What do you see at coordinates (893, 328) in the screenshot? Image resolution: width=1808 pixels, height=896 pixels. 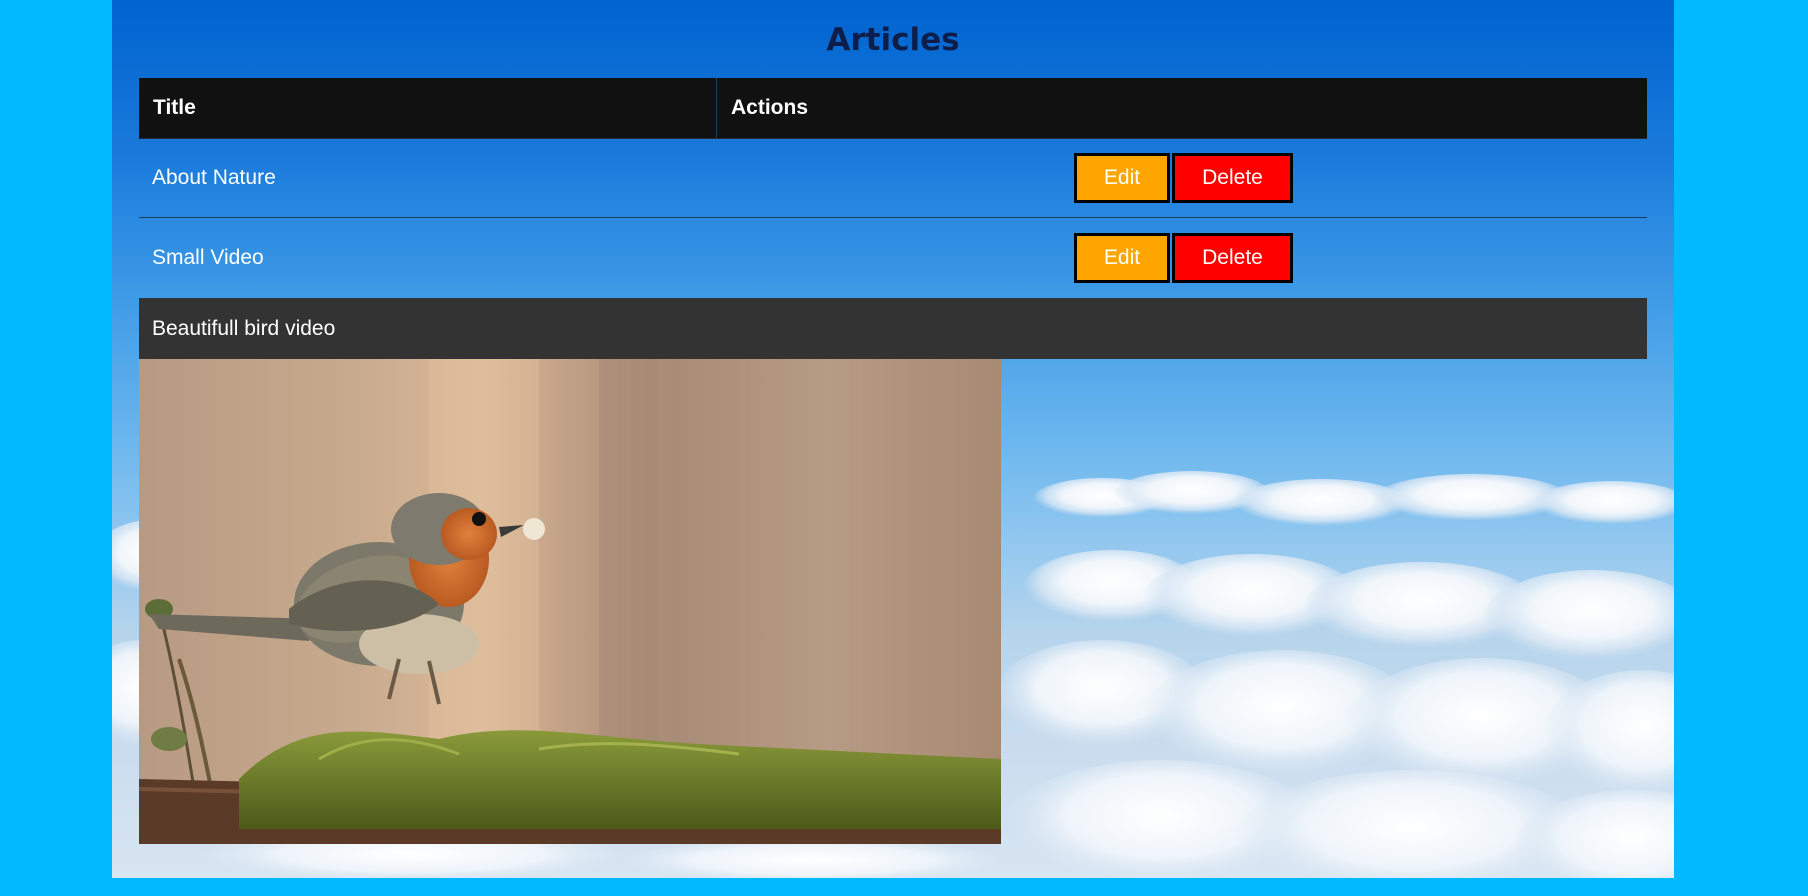 I see `video-caption-bar: Beautifull bird video` at bounding box center [893, 328].